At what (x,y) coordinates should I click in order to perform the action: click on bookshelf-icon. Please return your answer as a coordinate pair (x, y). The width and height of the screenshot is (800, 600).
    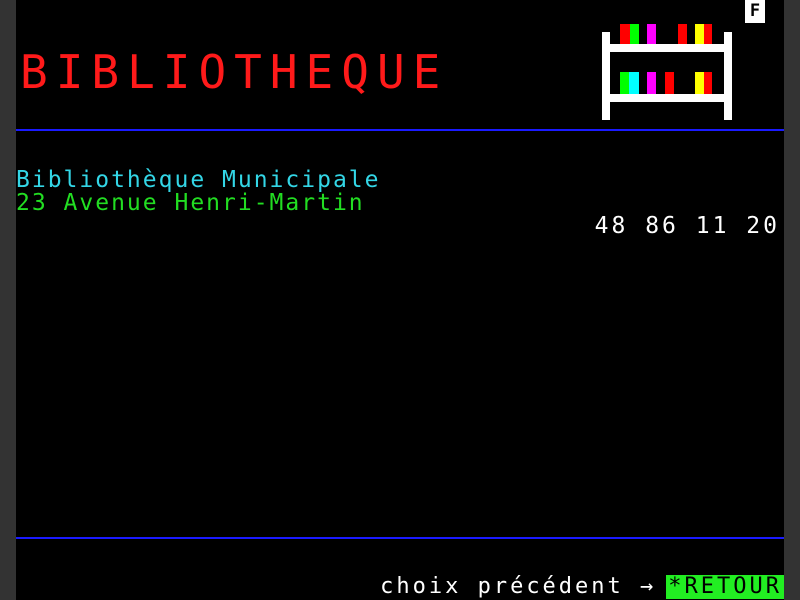
    Looking at the image, I should click on (667, 72).